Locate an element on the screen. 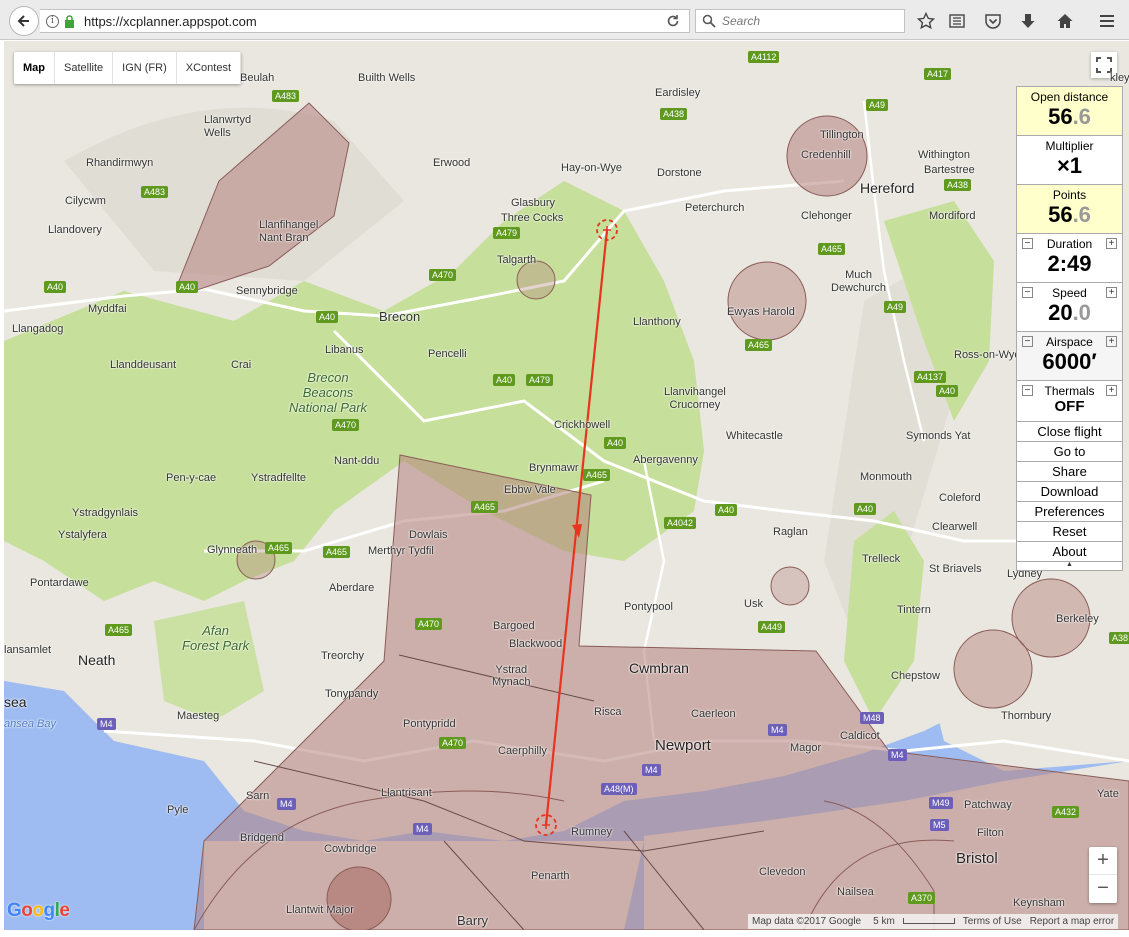 This screenshot has width=1129, height=937. back-button is located at coordinates (24, 21).